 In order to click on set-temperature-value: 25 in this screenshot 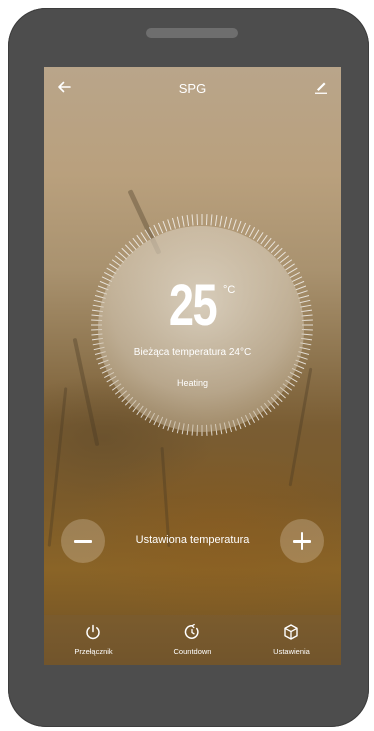, I will do `click(193, 305)`.